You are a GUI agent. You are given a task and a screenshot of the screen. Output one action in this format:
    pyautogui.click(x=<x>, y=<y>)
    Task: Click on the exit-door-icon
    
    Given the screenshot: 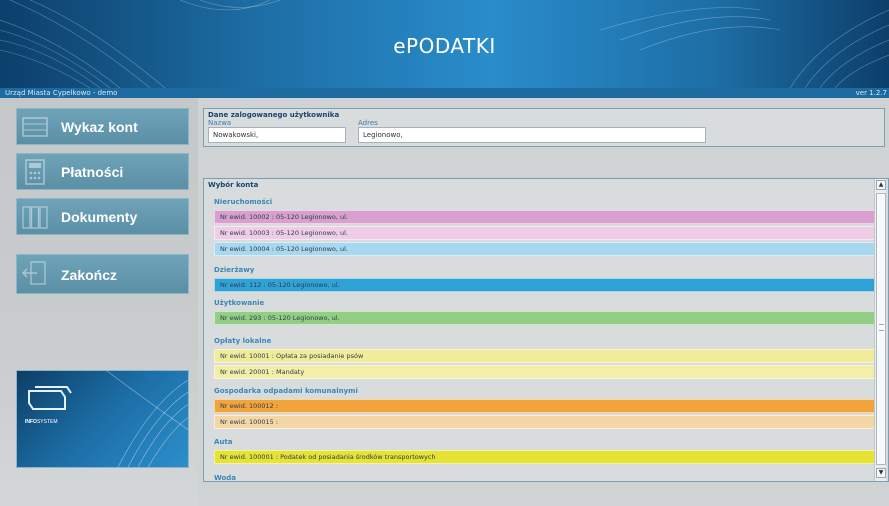 What is the action you would take?
    pyautogui.click(x=33, y=273)
    